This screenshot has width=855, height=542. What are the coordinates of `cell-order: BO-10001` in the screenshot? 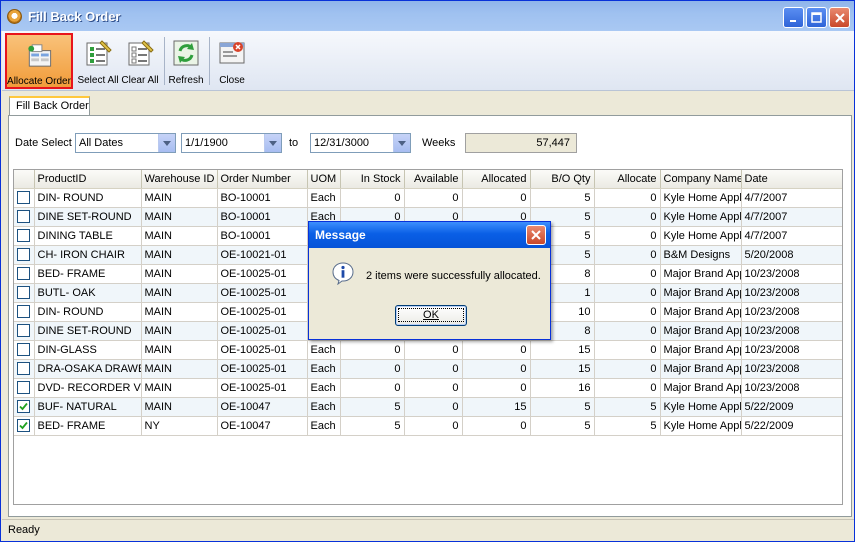 It's located at (262, 217).